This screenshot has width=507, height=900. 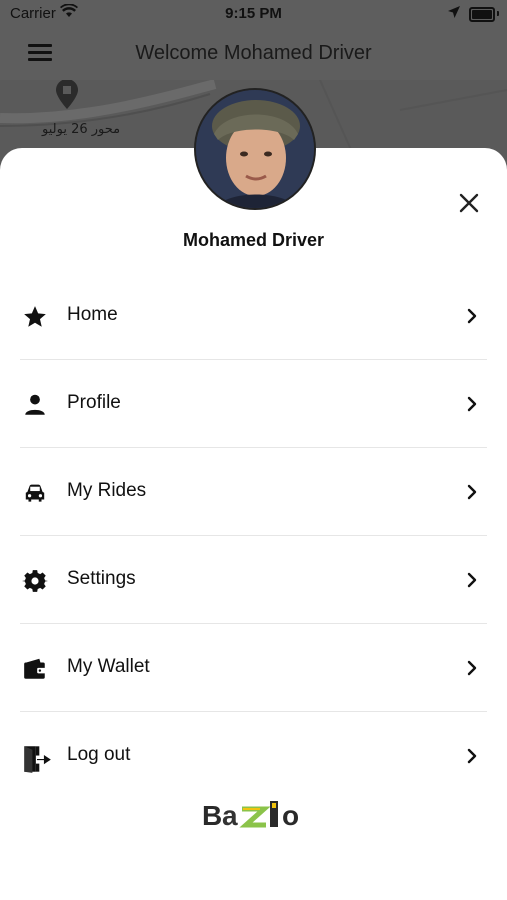 What do you see at coordinates (35, 493) in the screenshot?
I see `car-icon` at bounding box center [35, 493].